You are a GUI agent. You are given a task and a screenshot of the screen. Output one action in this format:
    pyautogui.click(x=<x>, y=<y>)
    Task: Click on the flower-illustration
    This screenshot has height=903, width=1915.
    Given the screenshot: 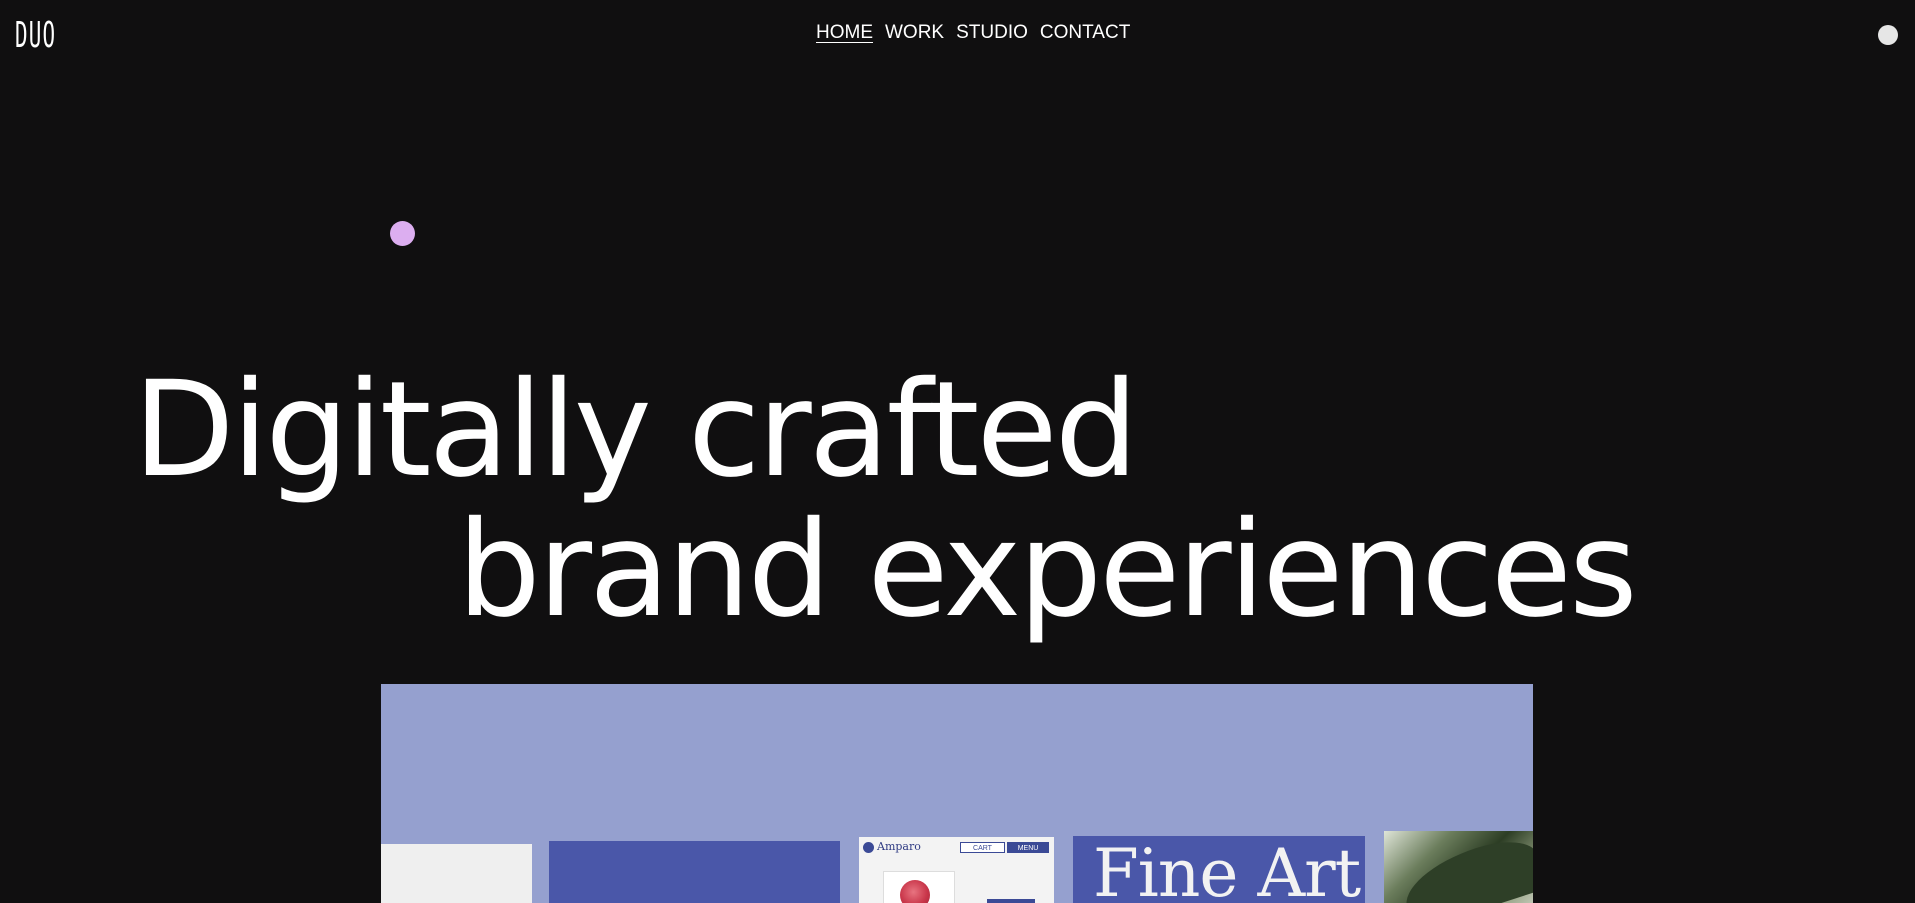 What is the action you would take?
    pyautogui.click(x=919, y=887)
    